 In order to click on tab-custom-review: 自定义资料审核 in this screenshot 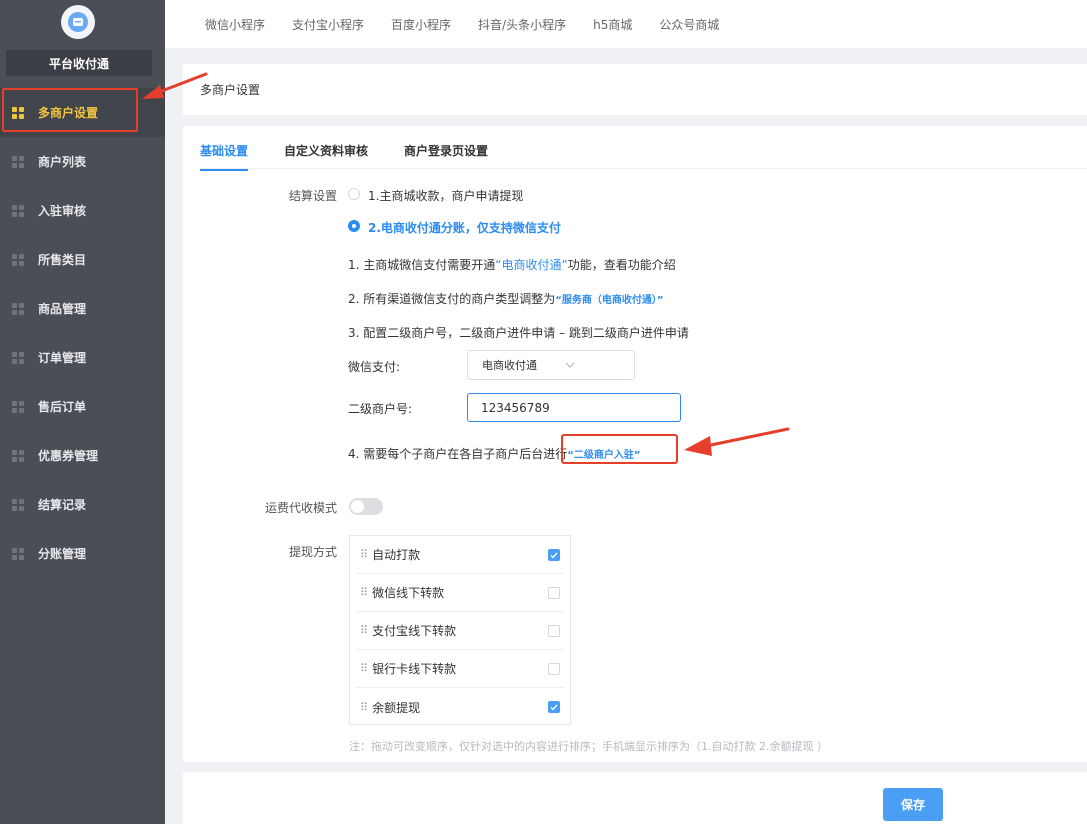, I will do `click(326, 156)`.